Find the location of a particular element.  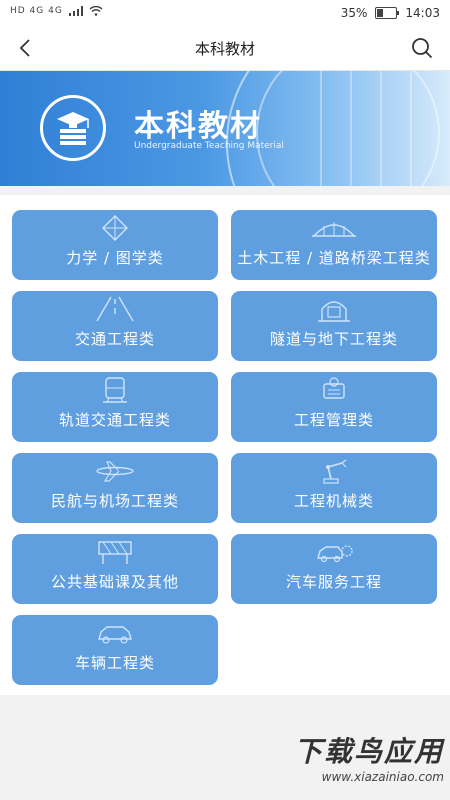

car-icon is located at coordinates (115, 635).